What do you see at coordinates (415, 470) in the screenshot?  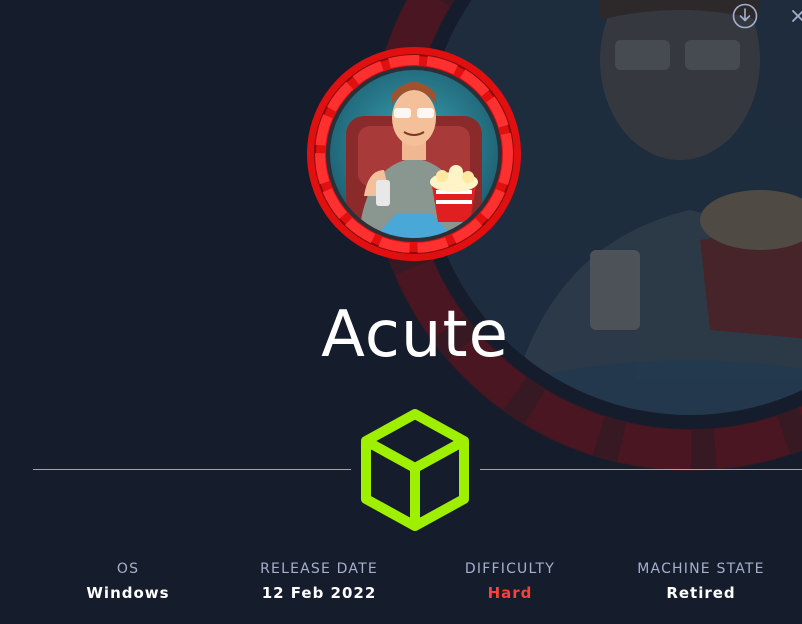 I see `cube-icon` at bounding box center [415, 470].